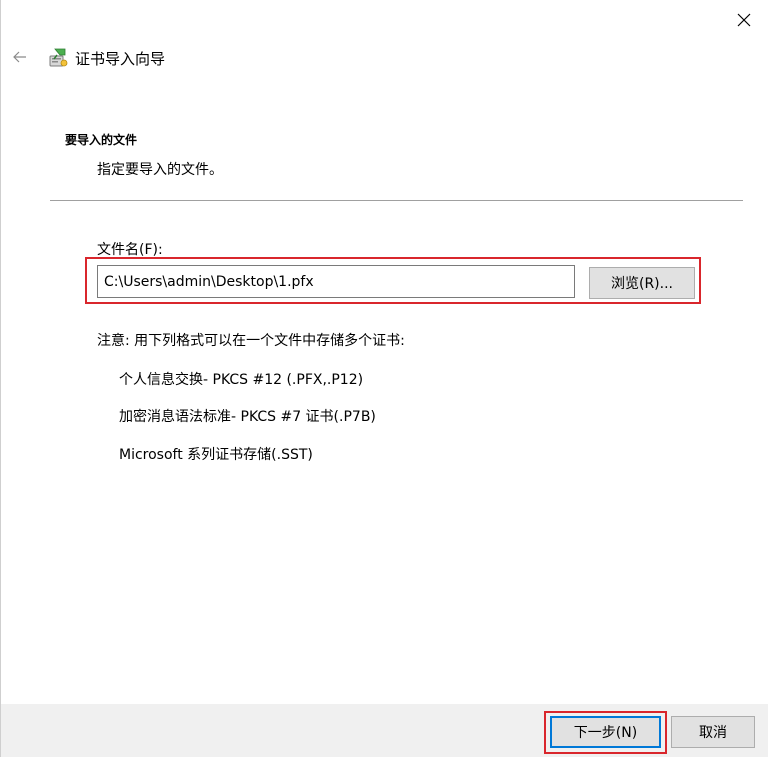 The image size is (768, 757). I want to click on note-text: 注意: 用下列格式可以在一个文件中存储多个证书:, so click(251, 341).